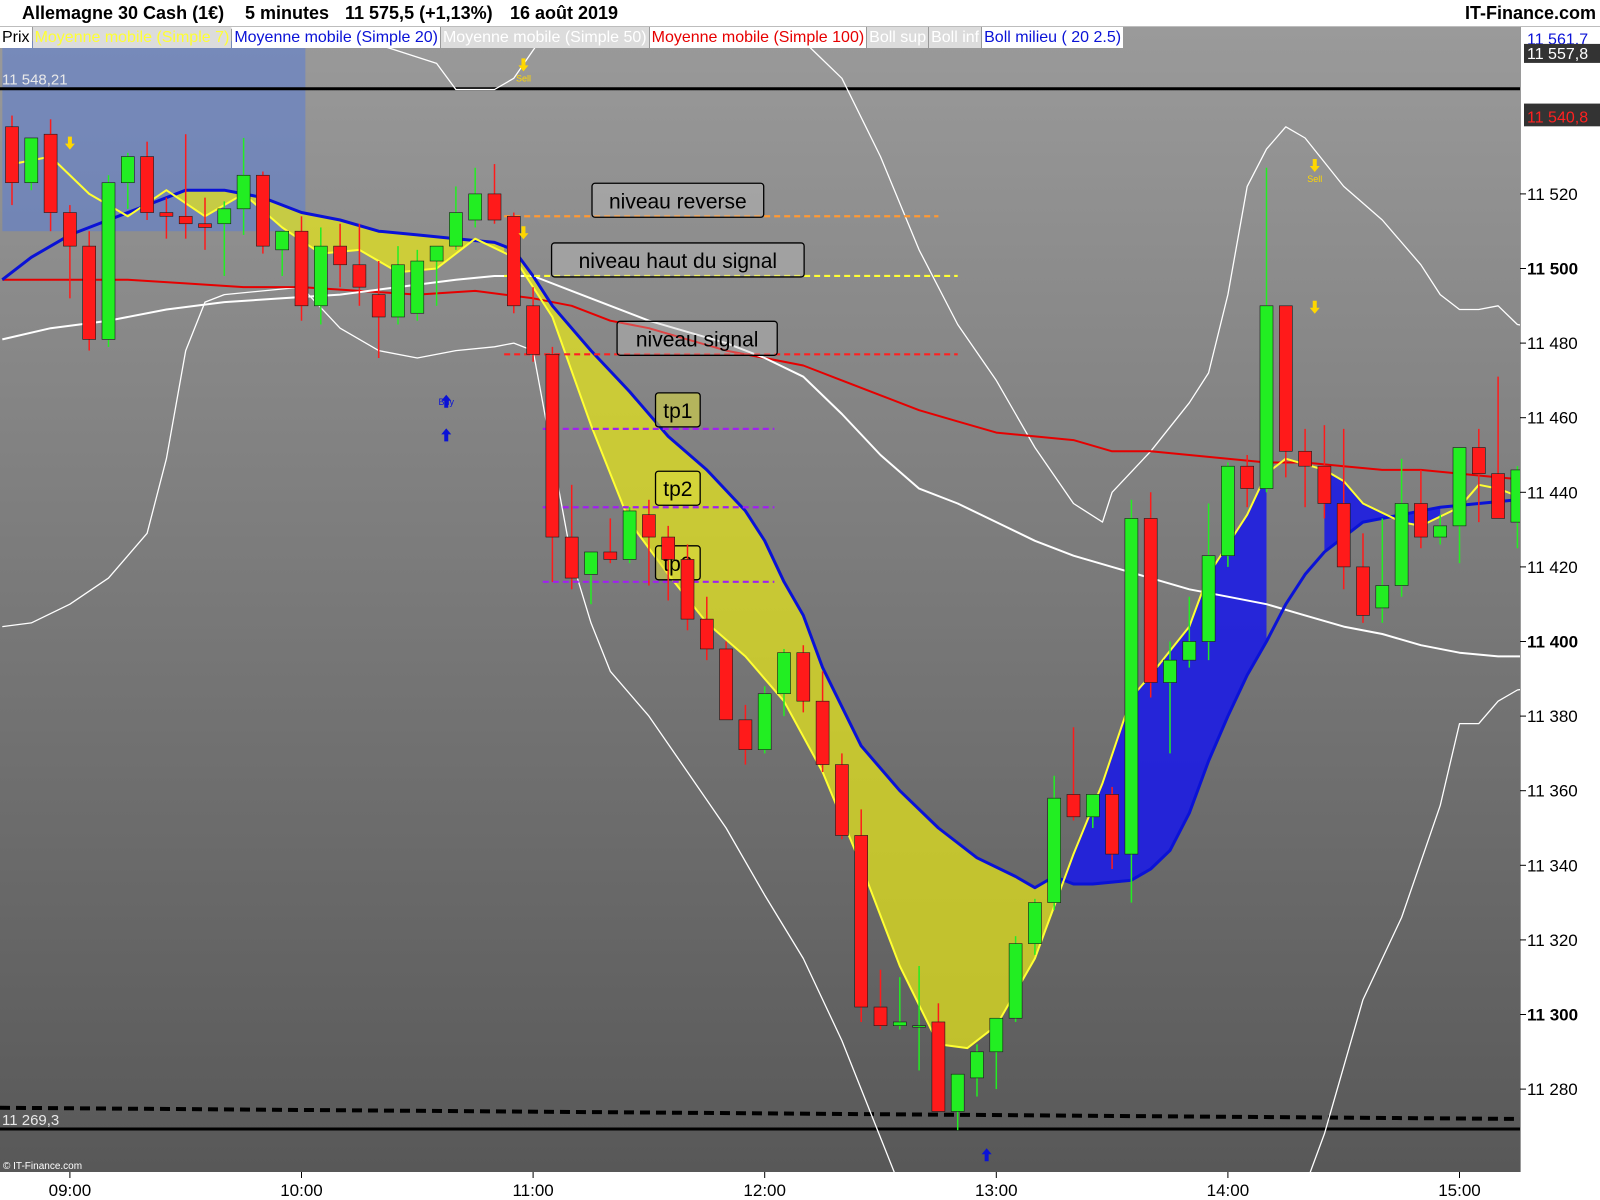 The image size is (1600, 1200). What do you see at coordinates (132, 37) in the screenshot?
I see `legend-item-1: Moyenne mobile (Simple 7)` at bounding box center [132, 37].